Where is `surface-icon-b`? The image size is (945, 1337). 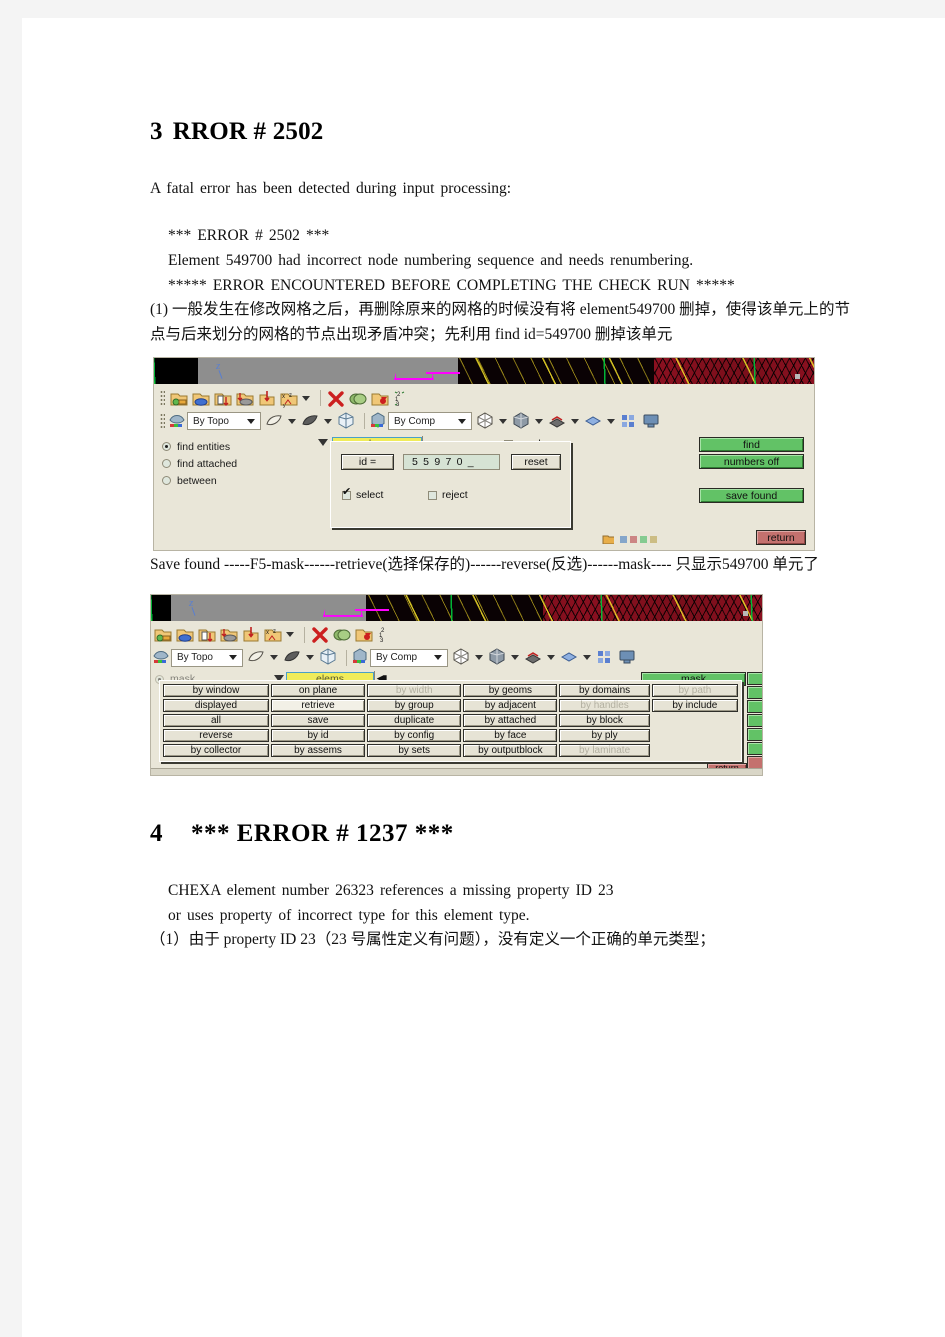 surface-icon-b is located at coordinates (257, 657).